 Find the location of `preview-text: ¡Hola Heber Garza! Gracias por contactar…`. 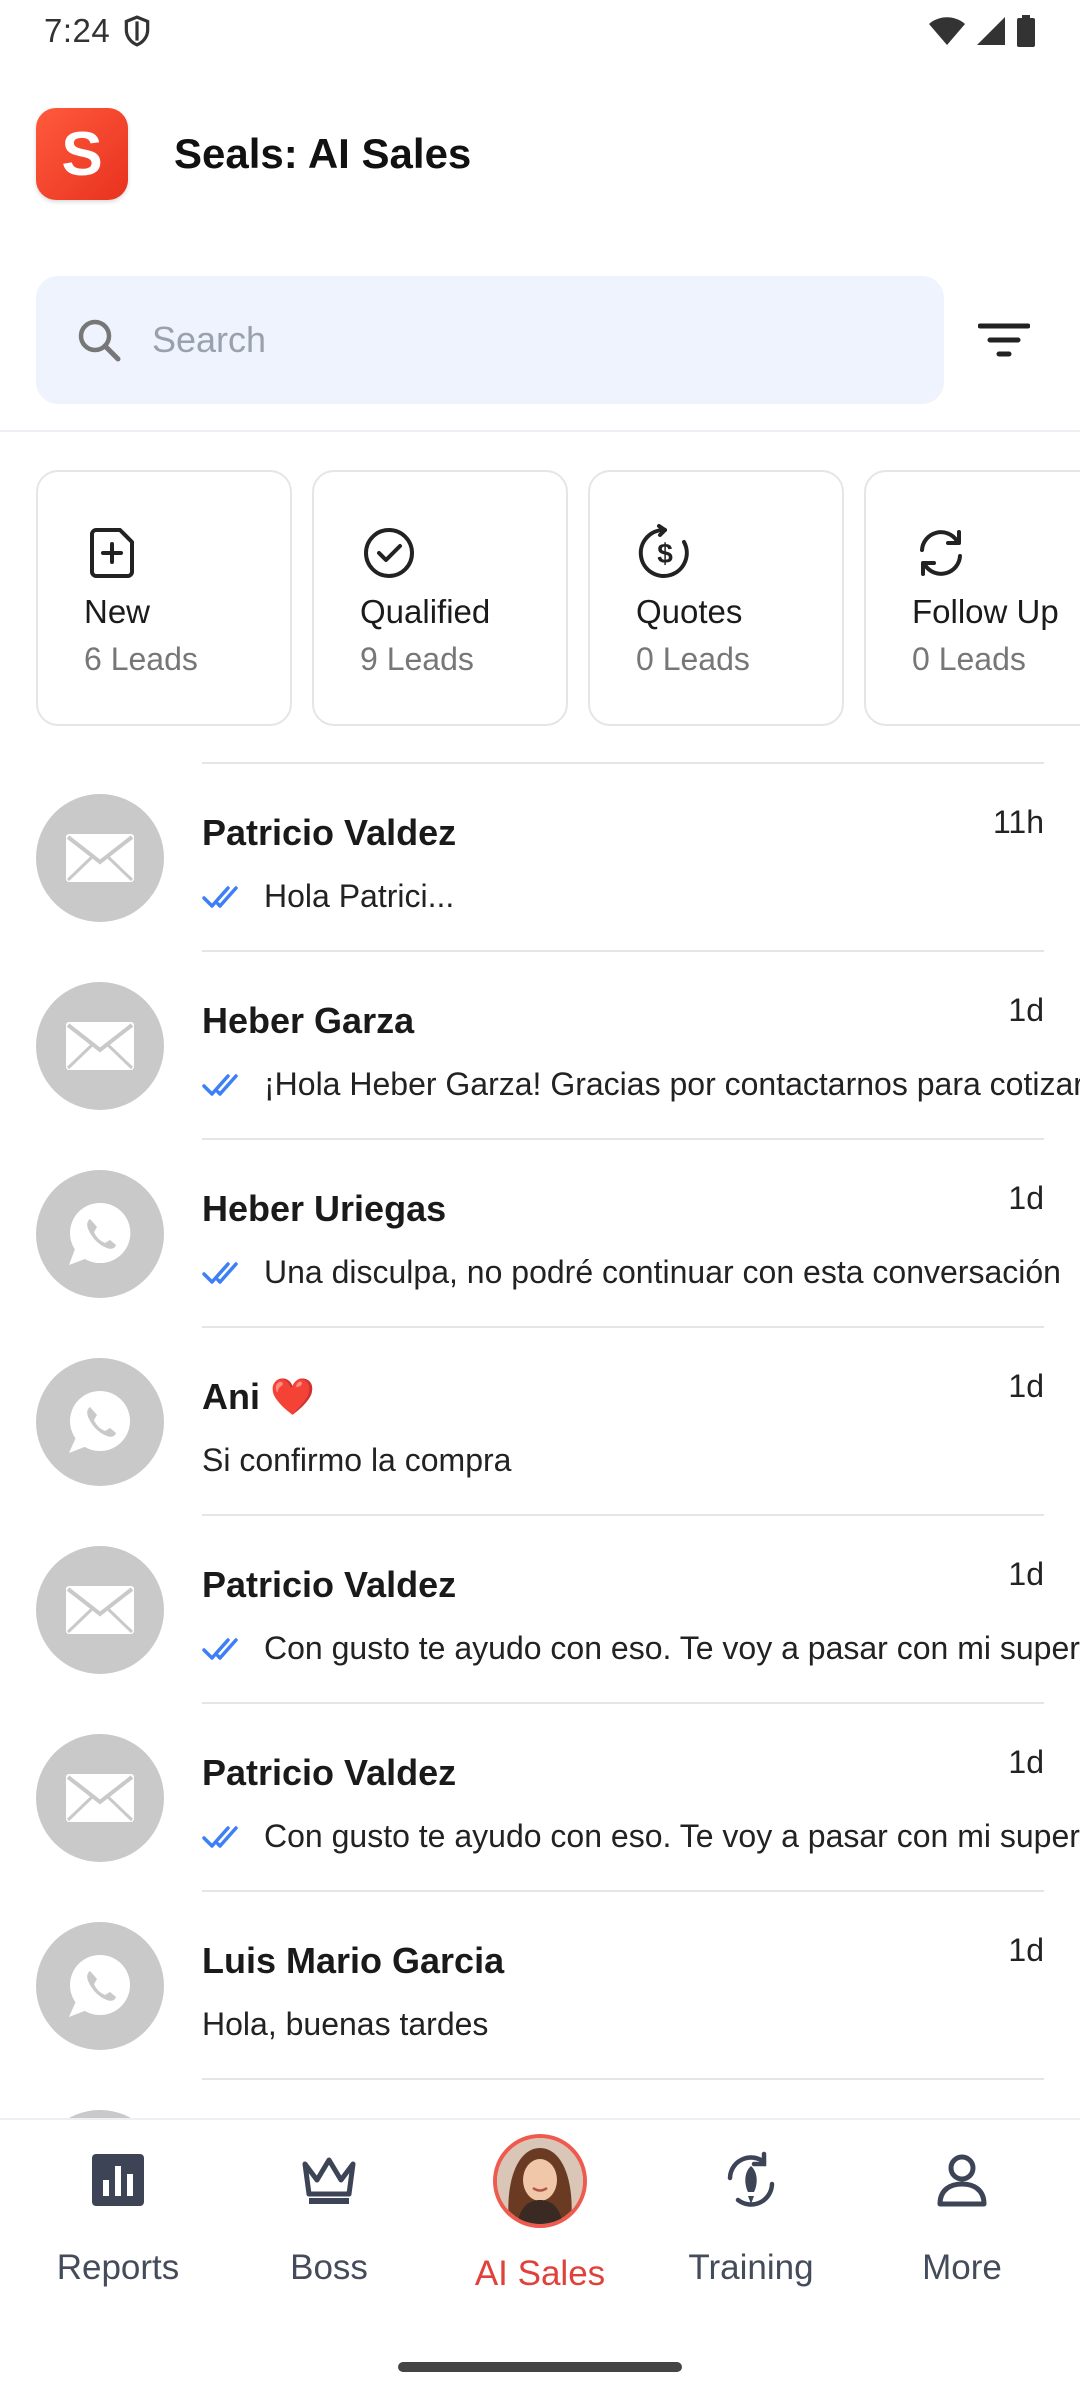

preview-text: ¡Hola Heber Garza! Gracias por contactar… is located at coordinates (672, 1084).